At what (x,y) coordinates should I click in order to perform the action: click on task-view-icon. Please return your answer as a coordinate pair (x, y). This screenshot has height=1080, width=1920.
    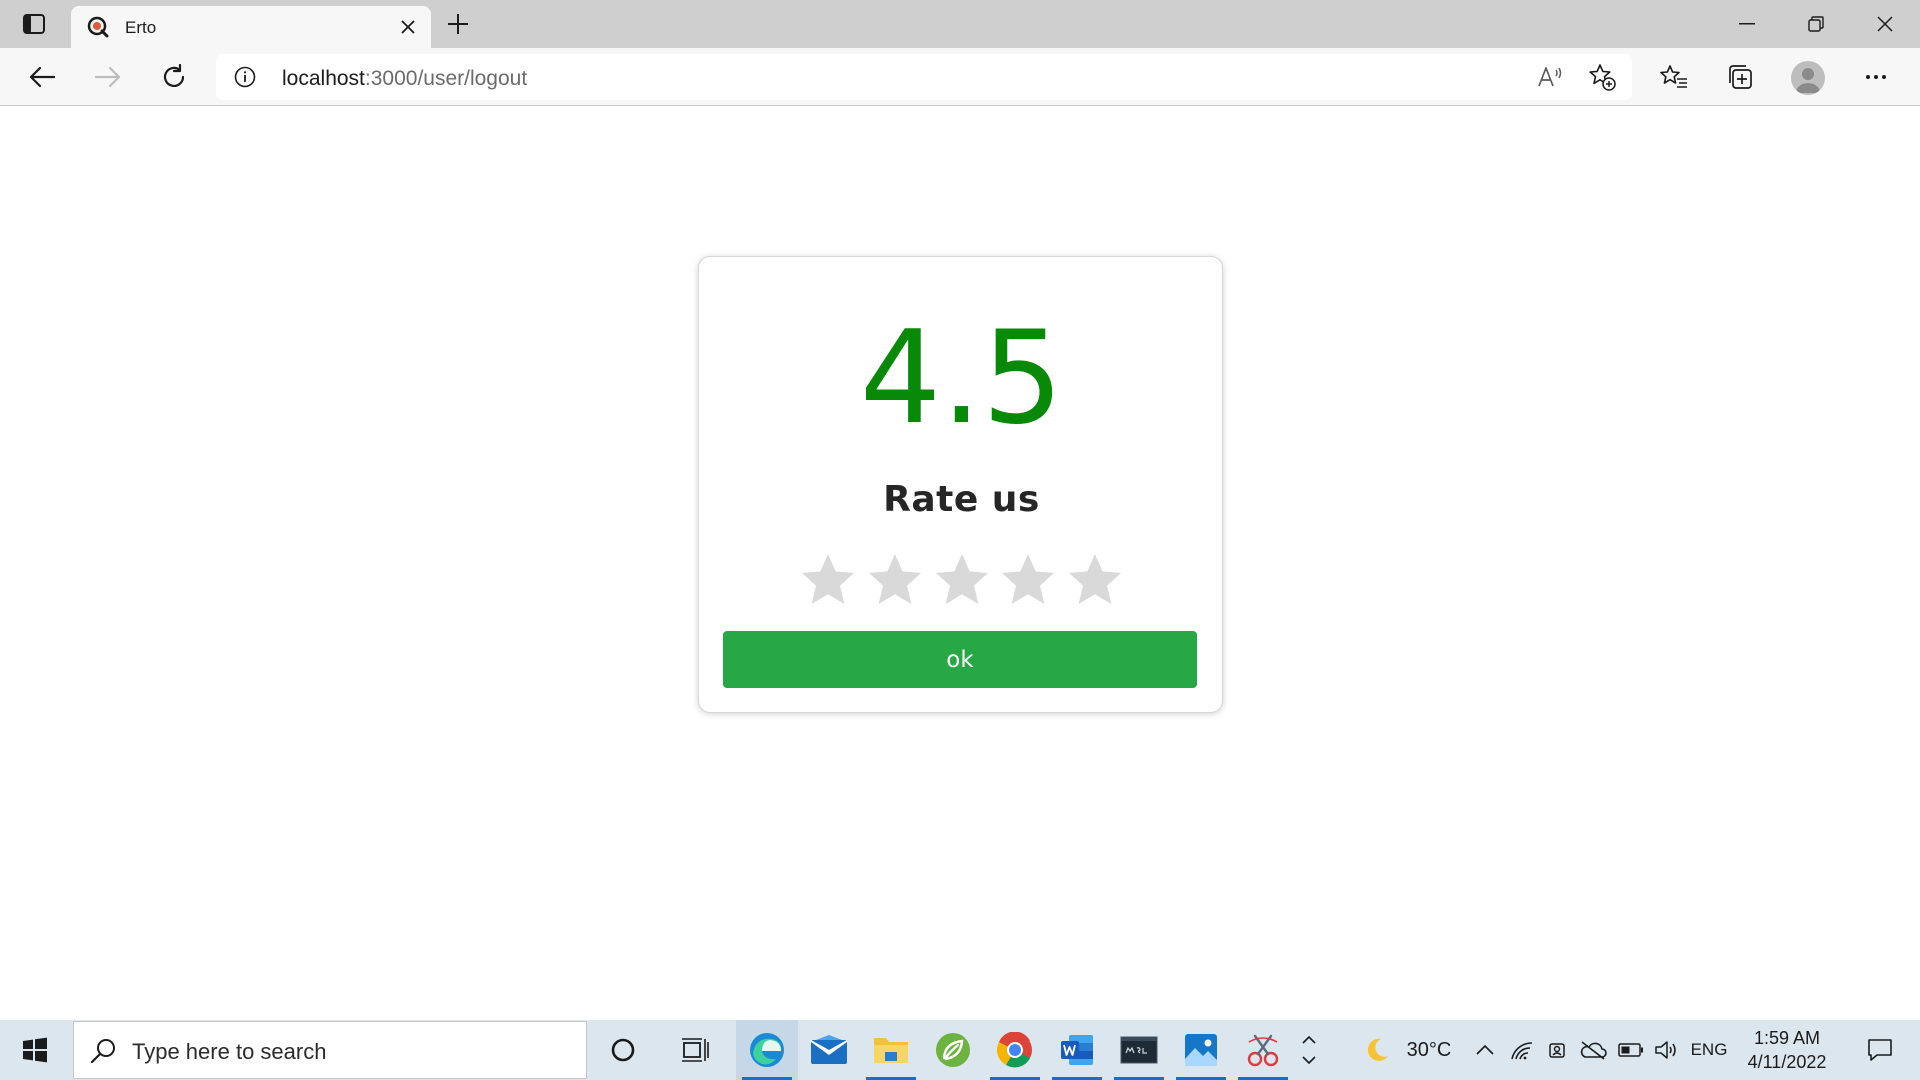
    Looking at the image, I should click on (695, 1050).